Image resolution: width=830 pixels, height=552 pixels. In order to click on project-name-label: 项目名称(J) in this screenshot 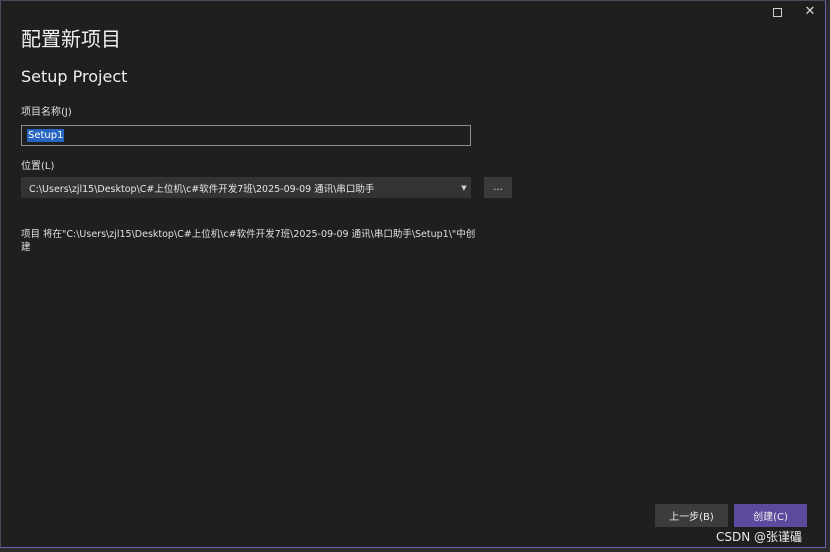, I will do `click(46, 112)`.